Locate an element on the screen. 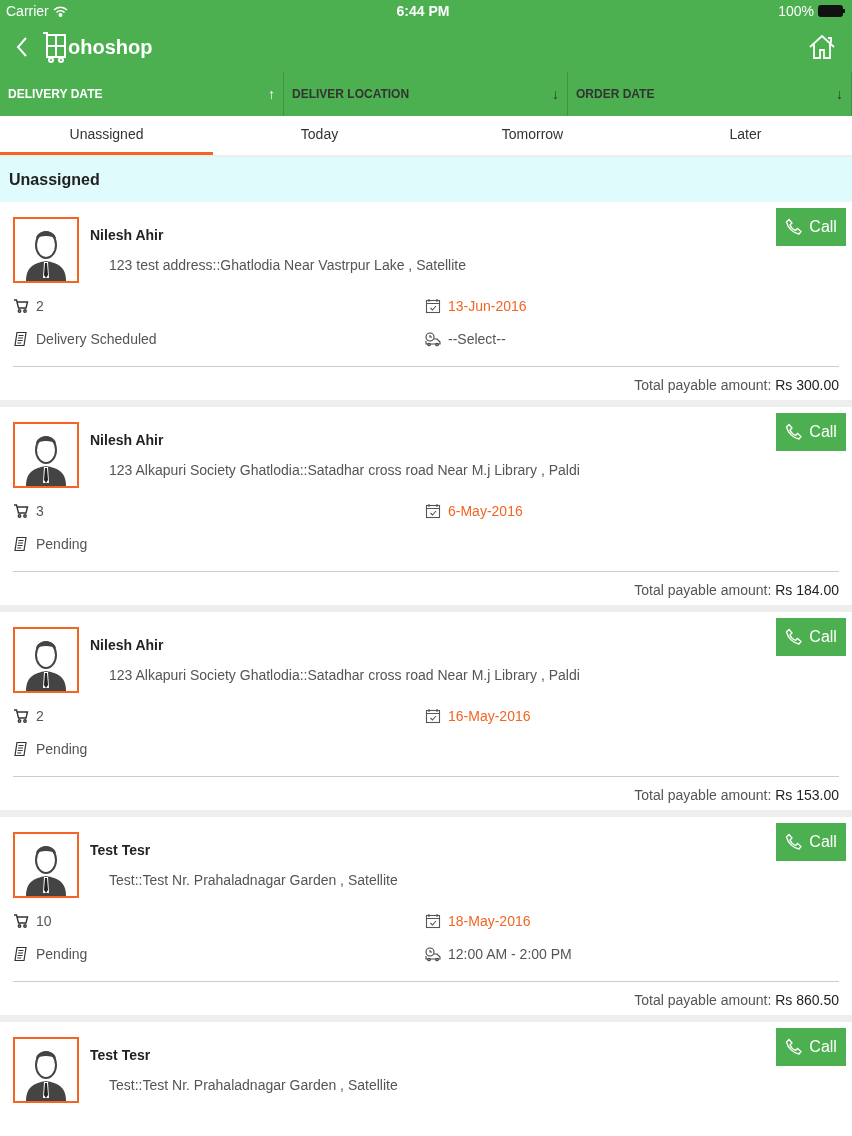  section-header: Unassigned is located at coordinates (426, 179).